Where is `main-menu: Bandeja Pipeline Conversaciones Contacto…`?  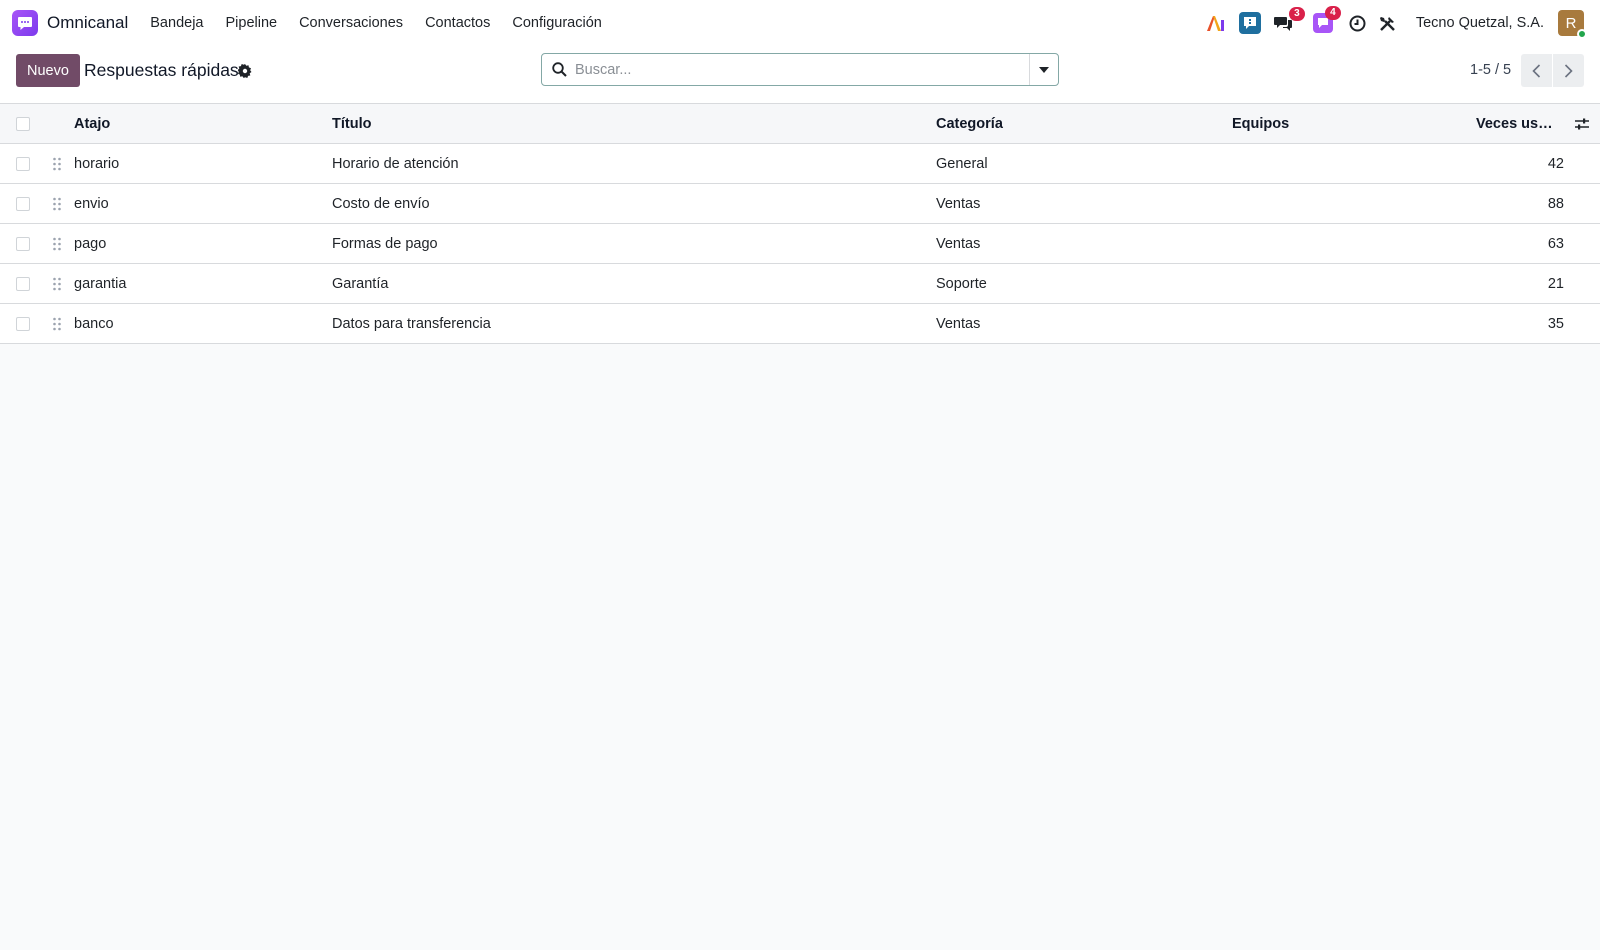 main-menu: Bandeja Pipeline Conversaciones Contacto… is located at coordinates (376, 23).